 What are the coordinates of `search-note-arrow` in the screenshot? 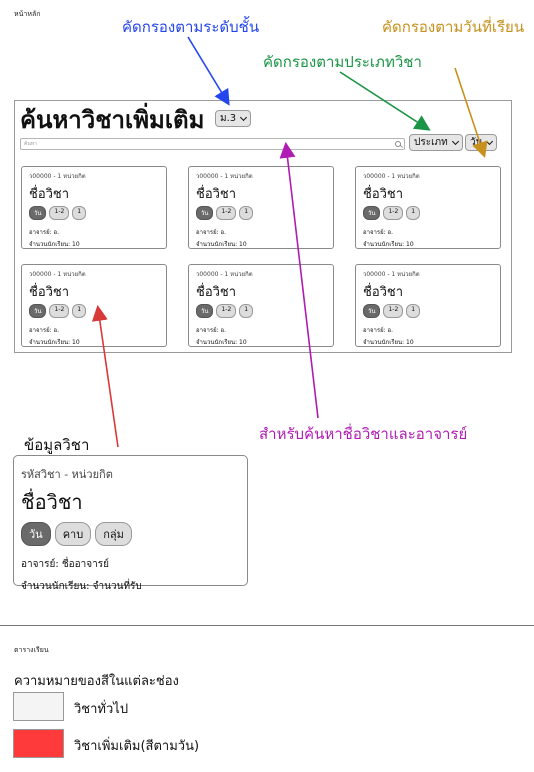 It's located at (299, 280).